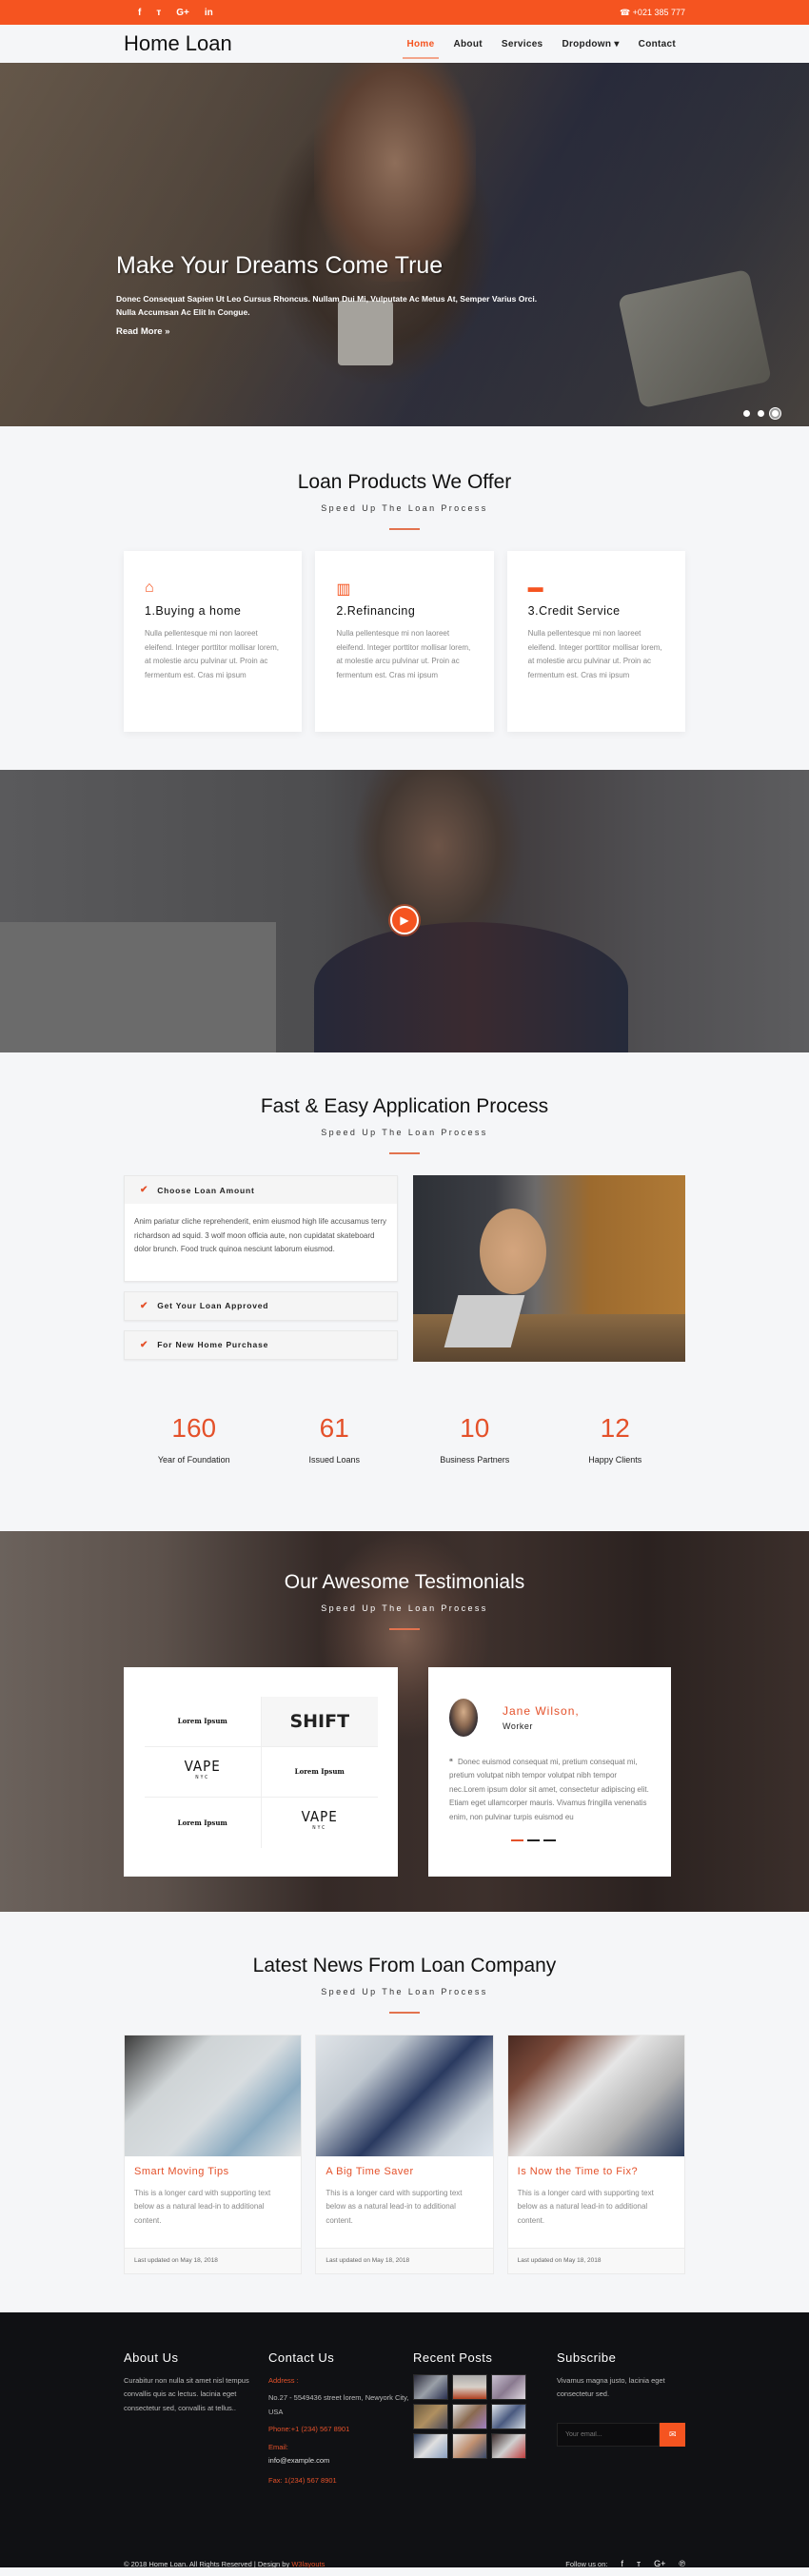  What do you see at coordinates (193, 611) in the screenshot?
I see `product-title: 1.Buying a home` at bounding box center [193, 611].